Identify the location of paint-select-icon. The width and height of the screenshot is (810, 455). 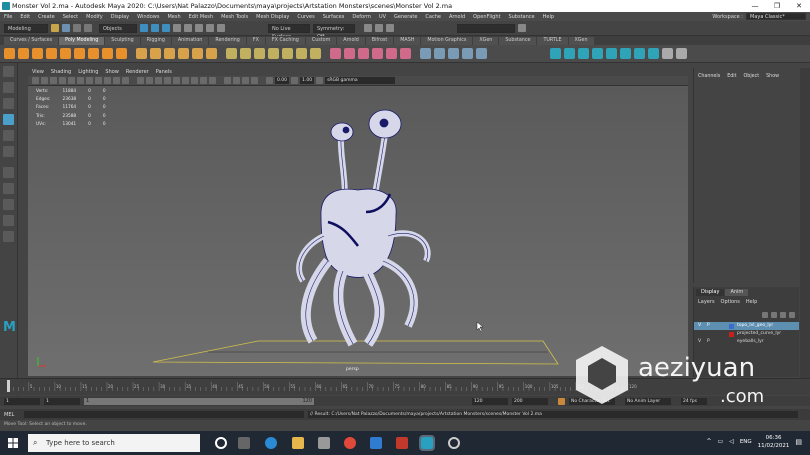
(8, 103).